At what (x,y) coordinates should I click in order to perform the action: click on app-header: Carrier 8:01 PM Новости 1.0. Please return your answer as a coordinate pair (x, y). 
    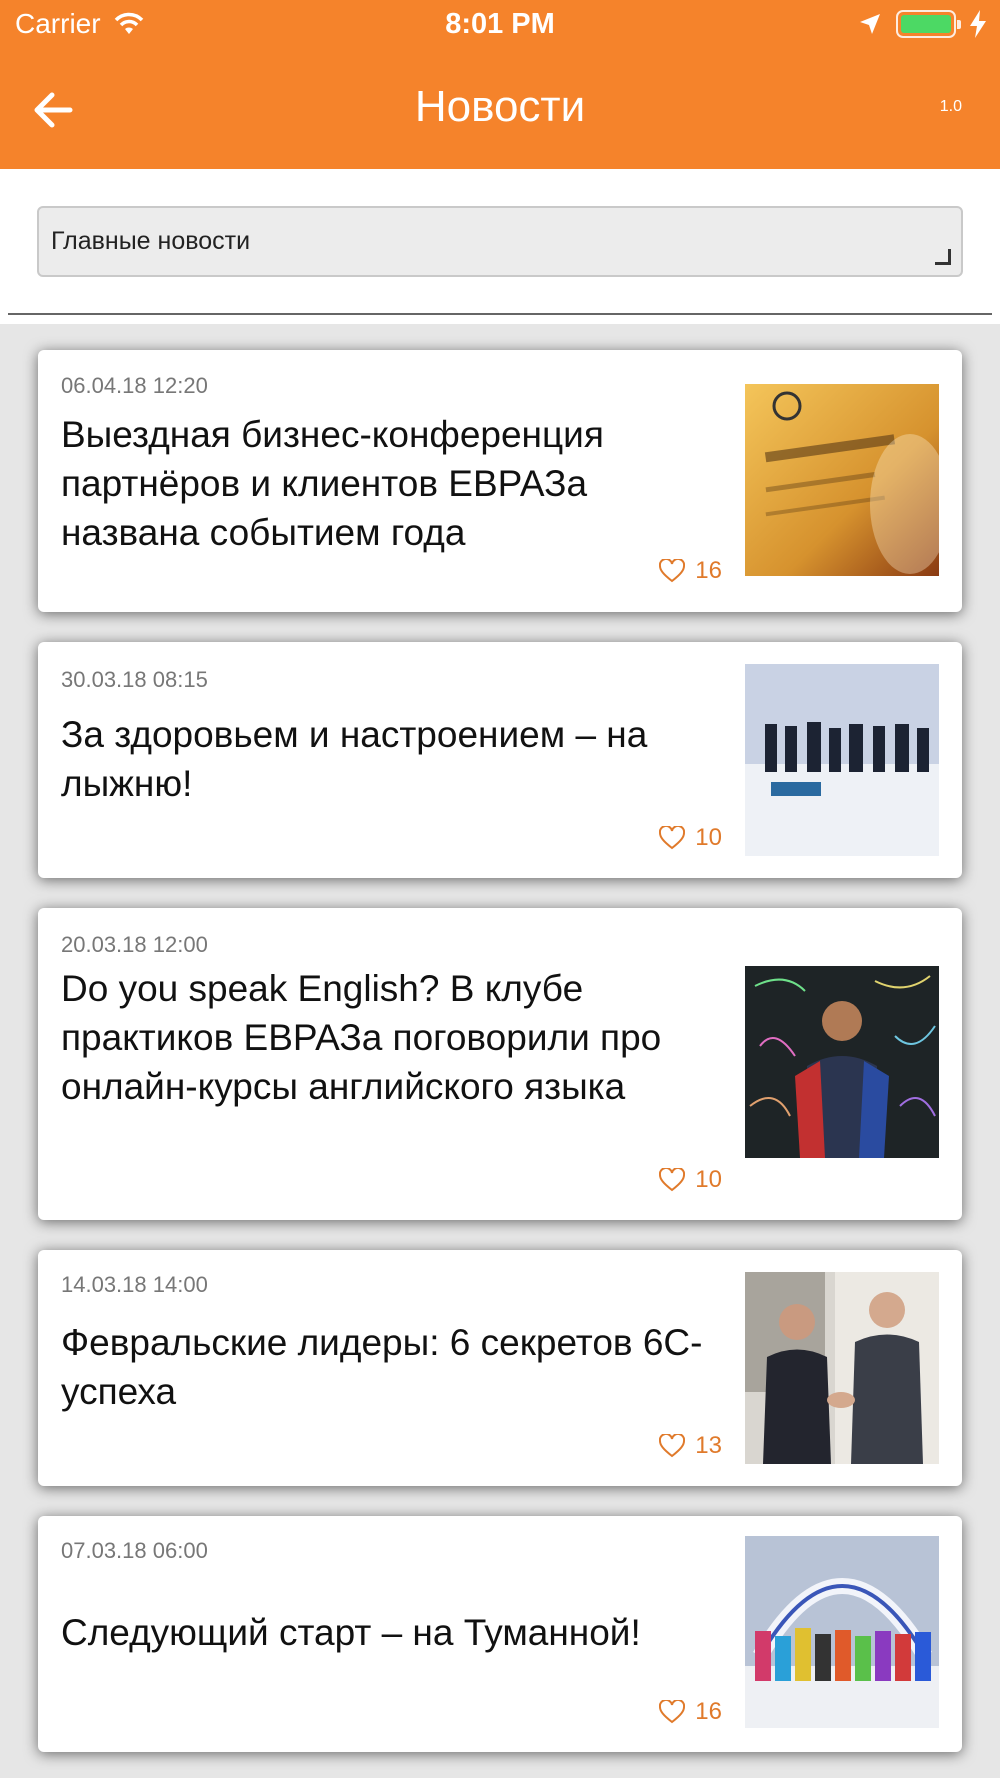
    Looking at the image, I should click on (500, 84).